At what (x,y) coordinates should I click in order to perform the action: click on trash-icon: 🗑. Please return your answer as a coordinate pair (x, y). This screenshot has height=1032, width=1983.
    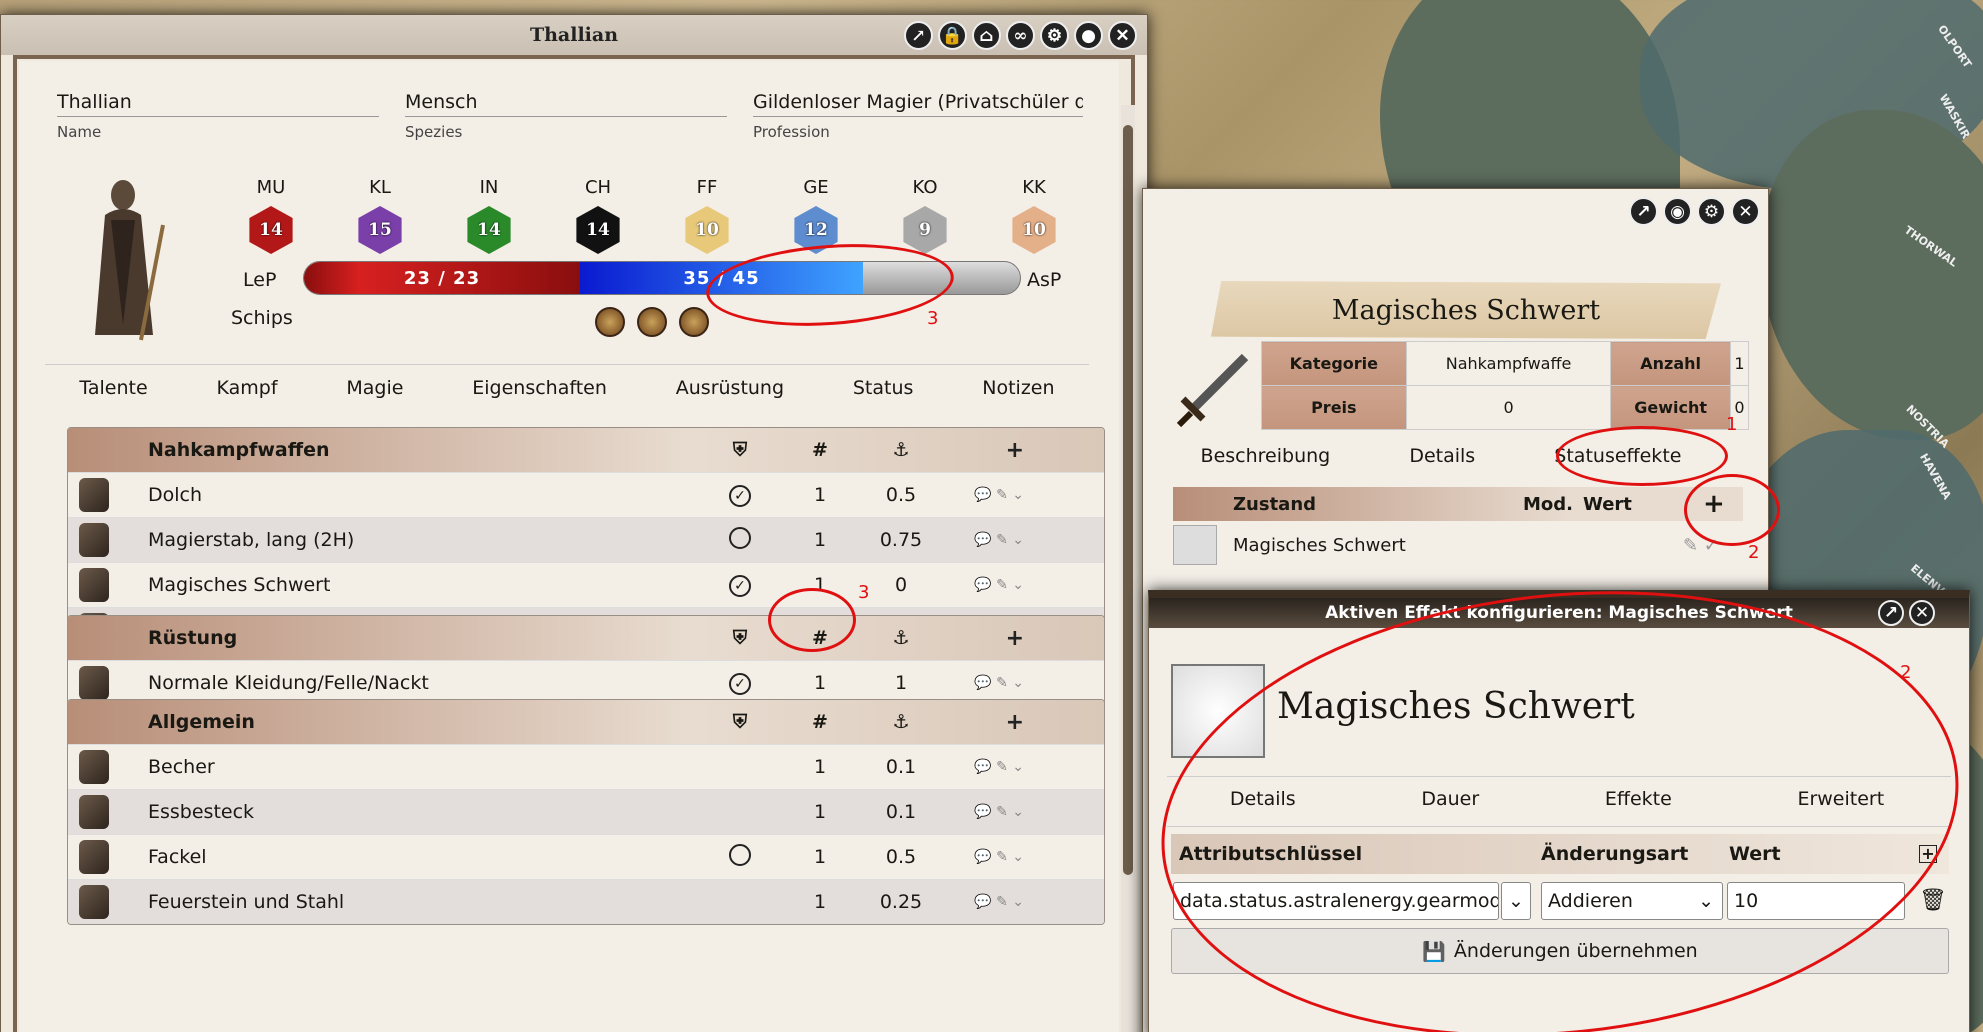
    Looking at the image, I should click on (1933, 900).